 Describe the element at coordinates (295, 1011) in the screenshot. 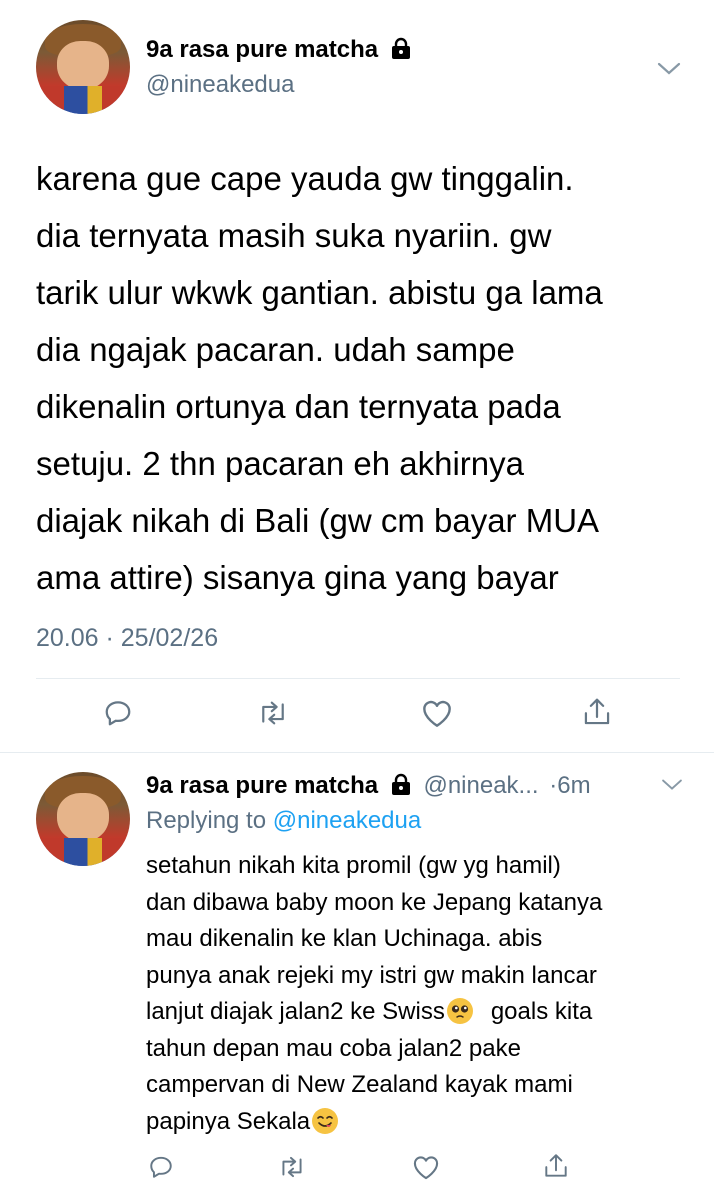

I see `reply-line-part: lanjut diajak jalan2 ke Swiss` at that location.